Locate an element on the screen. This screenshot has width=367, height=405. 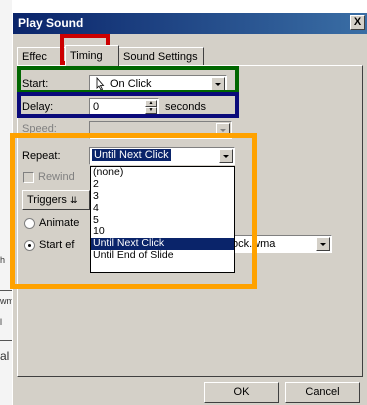
delay-label: Delay: is located at coordinates (38, 107).